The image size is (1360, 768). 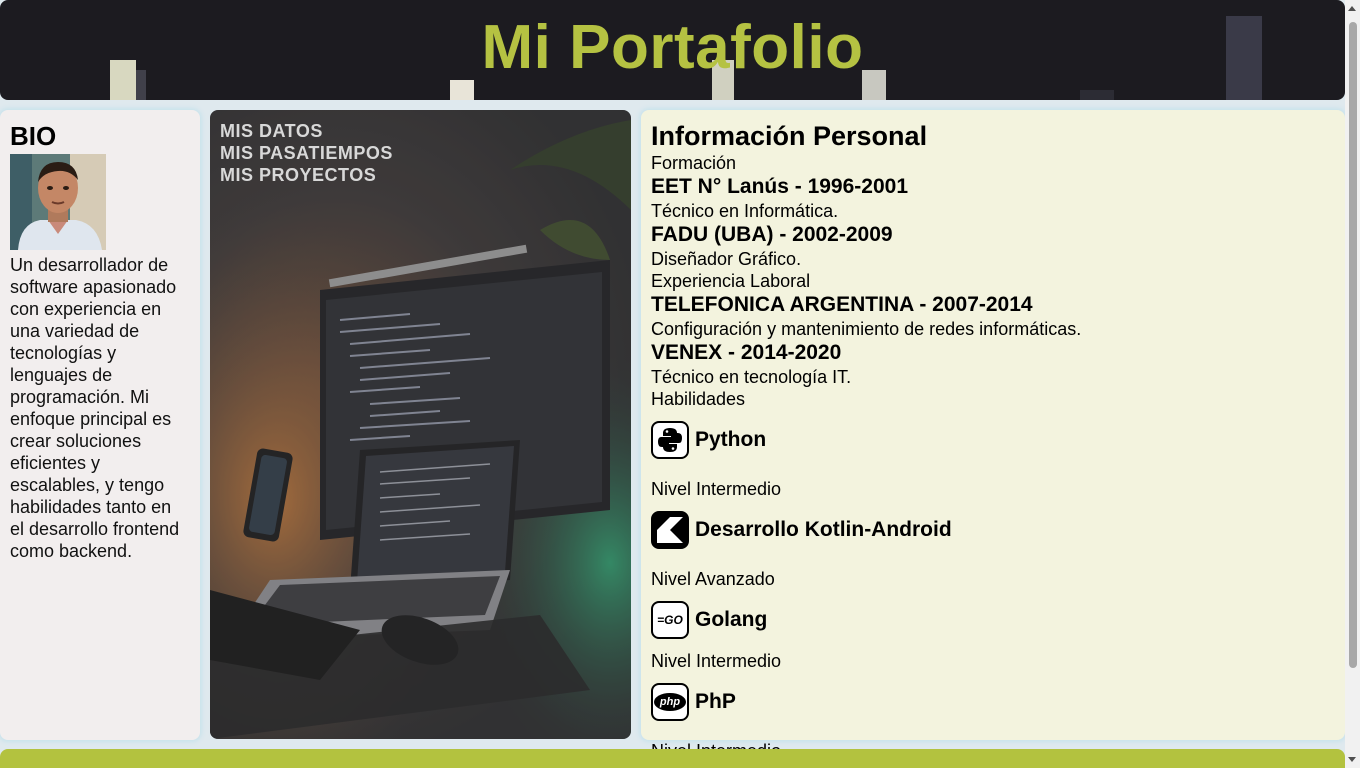 What do you see at coordinates (670, 530) in the screenshot?
I see `kotlin-icon` at bounding box center [670, 530].